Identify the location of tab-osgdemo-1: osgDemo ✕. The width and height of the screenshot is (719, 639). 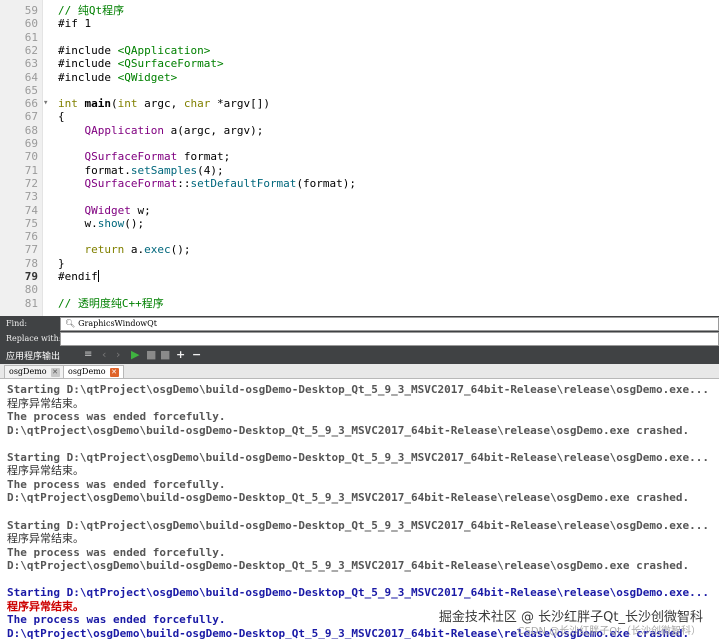
(34, 371).